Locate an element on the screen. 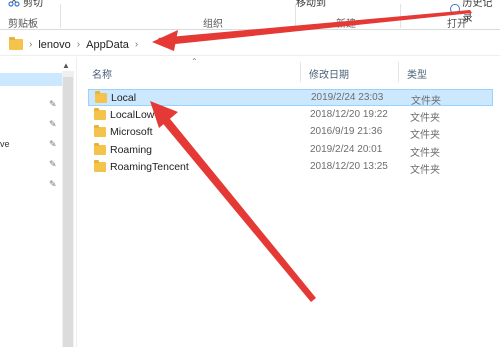 The width and height of the screenshot is (500, 347). cut-label: 剪切 is located at coordinates (33, 4).